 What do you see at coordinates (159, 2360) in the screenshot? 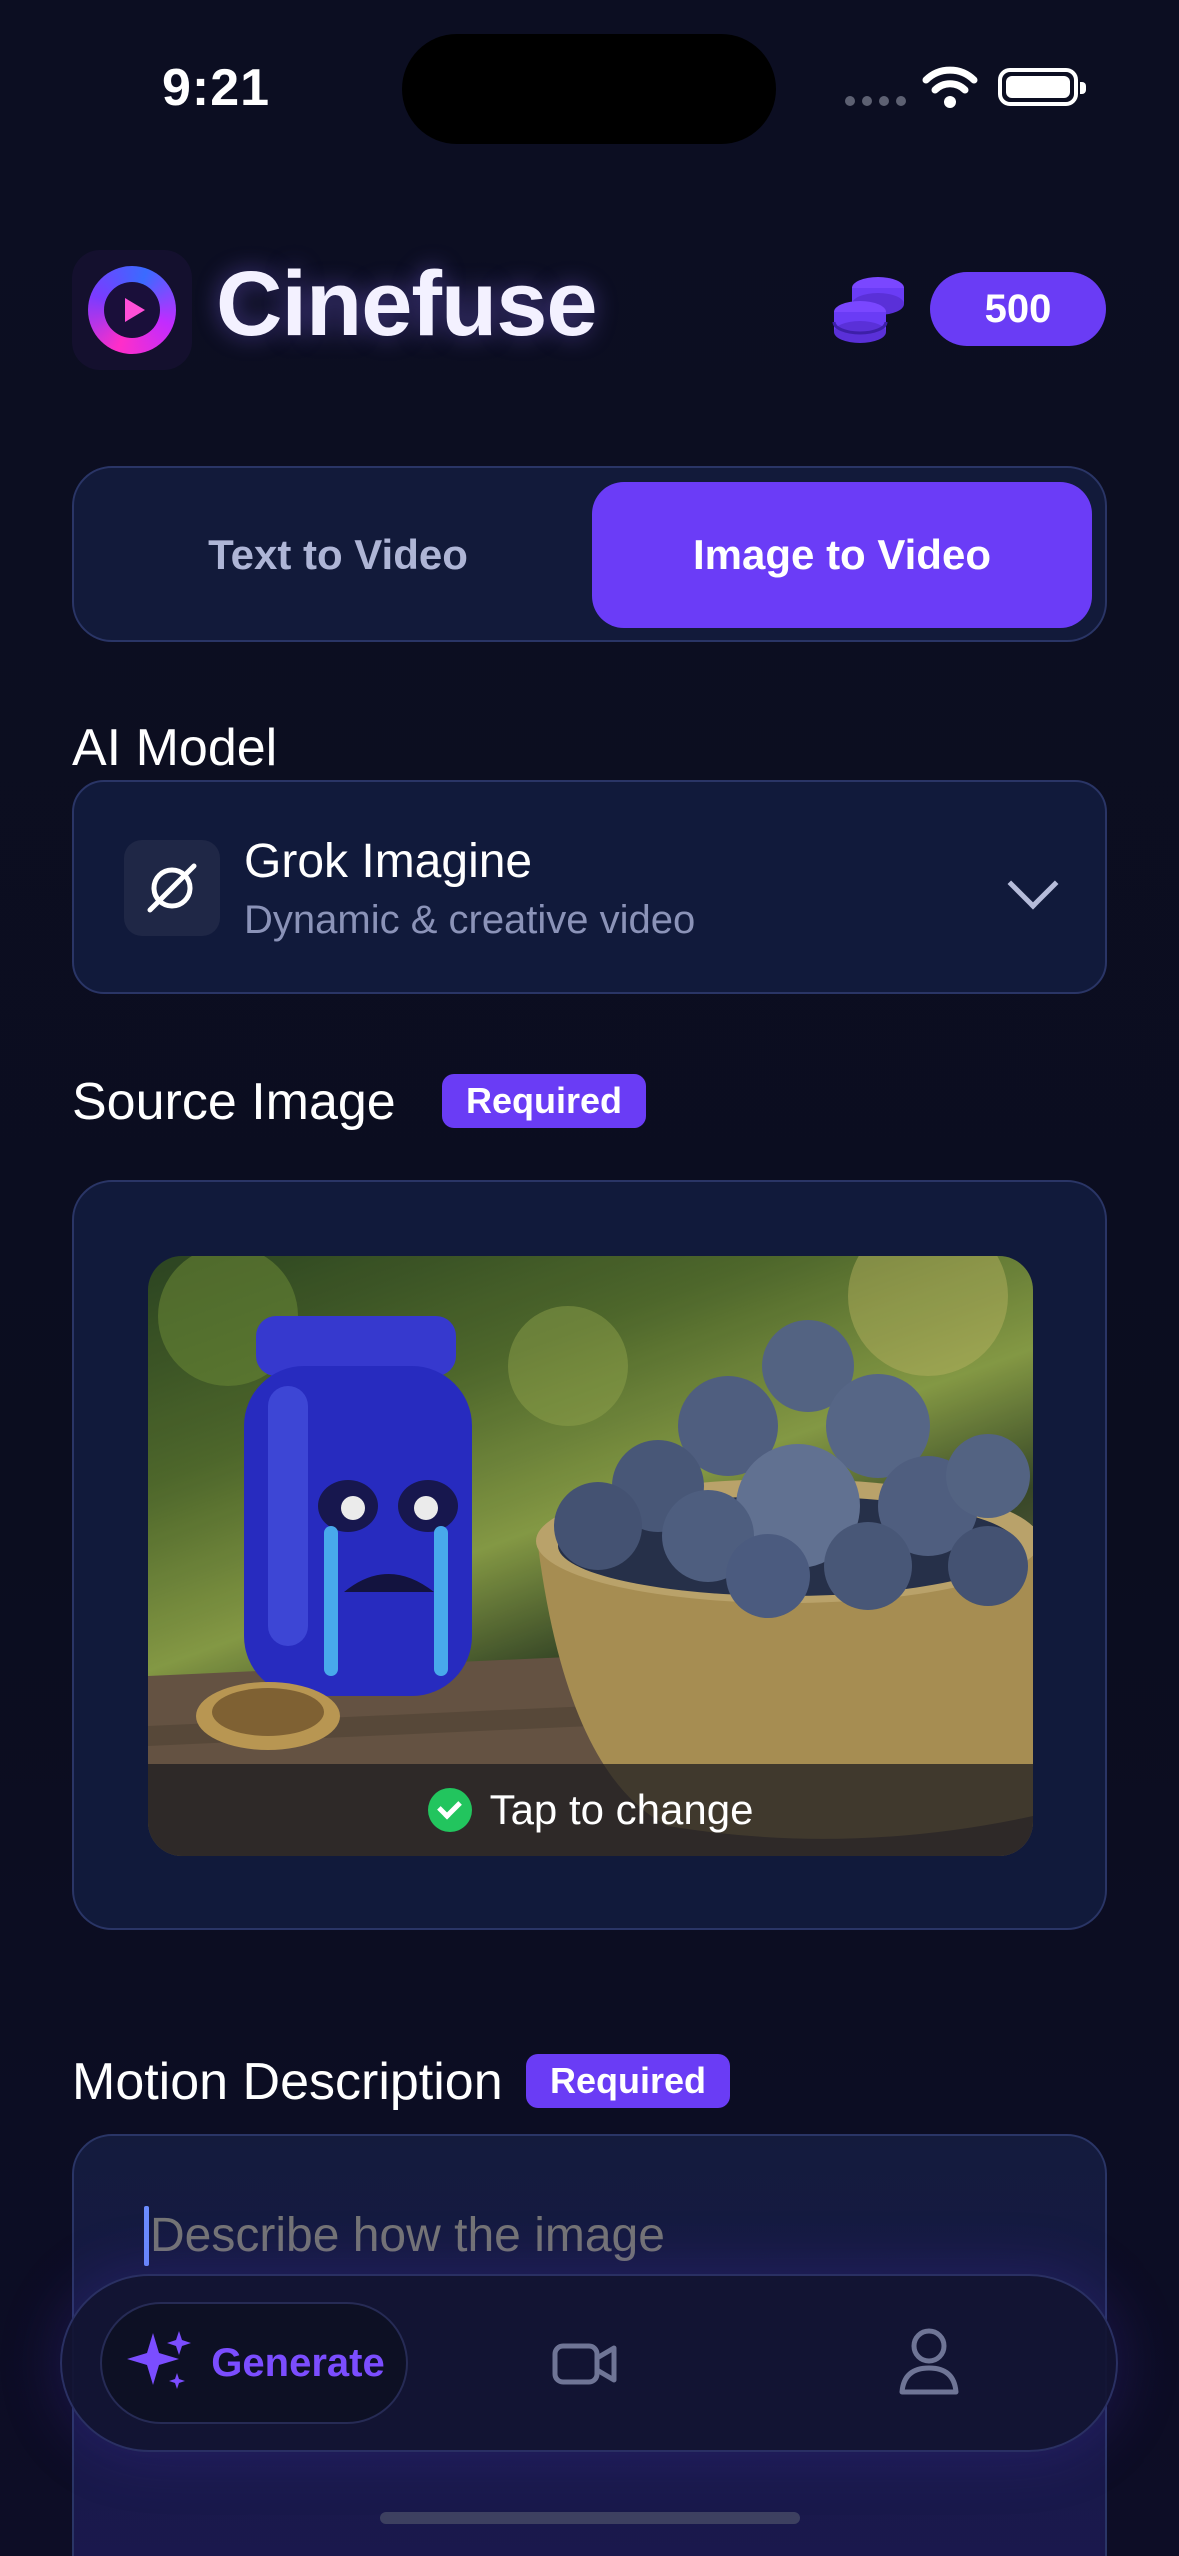
I see `sparkles-icon` at bounding box center [159, 2360].